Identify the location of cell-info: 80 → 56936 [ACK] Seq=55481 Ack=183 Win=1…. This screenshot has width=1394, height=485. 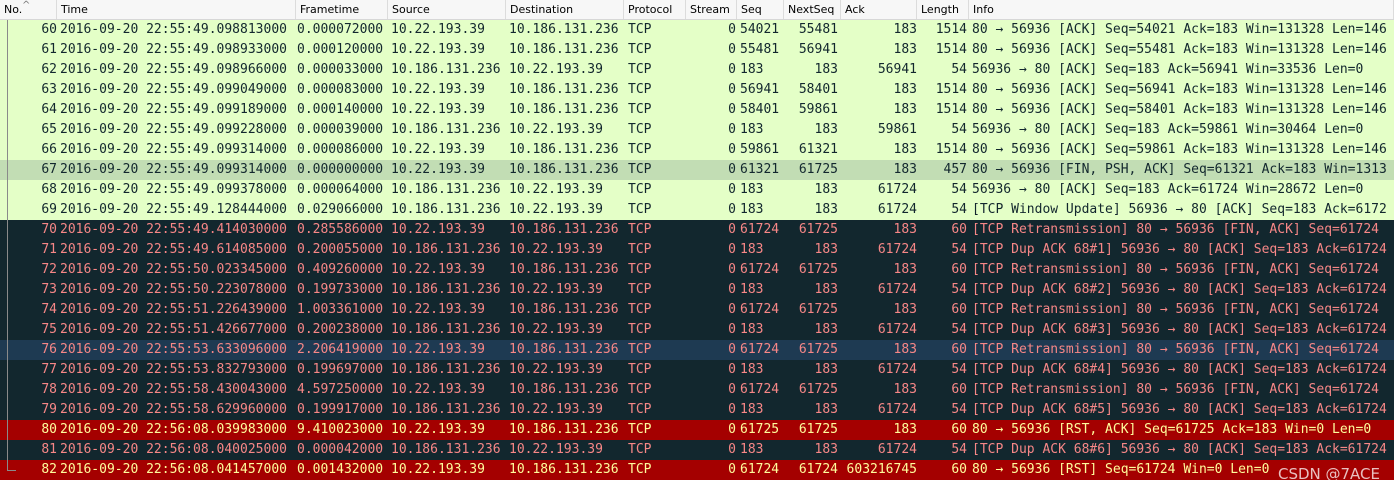
(1179, 49).